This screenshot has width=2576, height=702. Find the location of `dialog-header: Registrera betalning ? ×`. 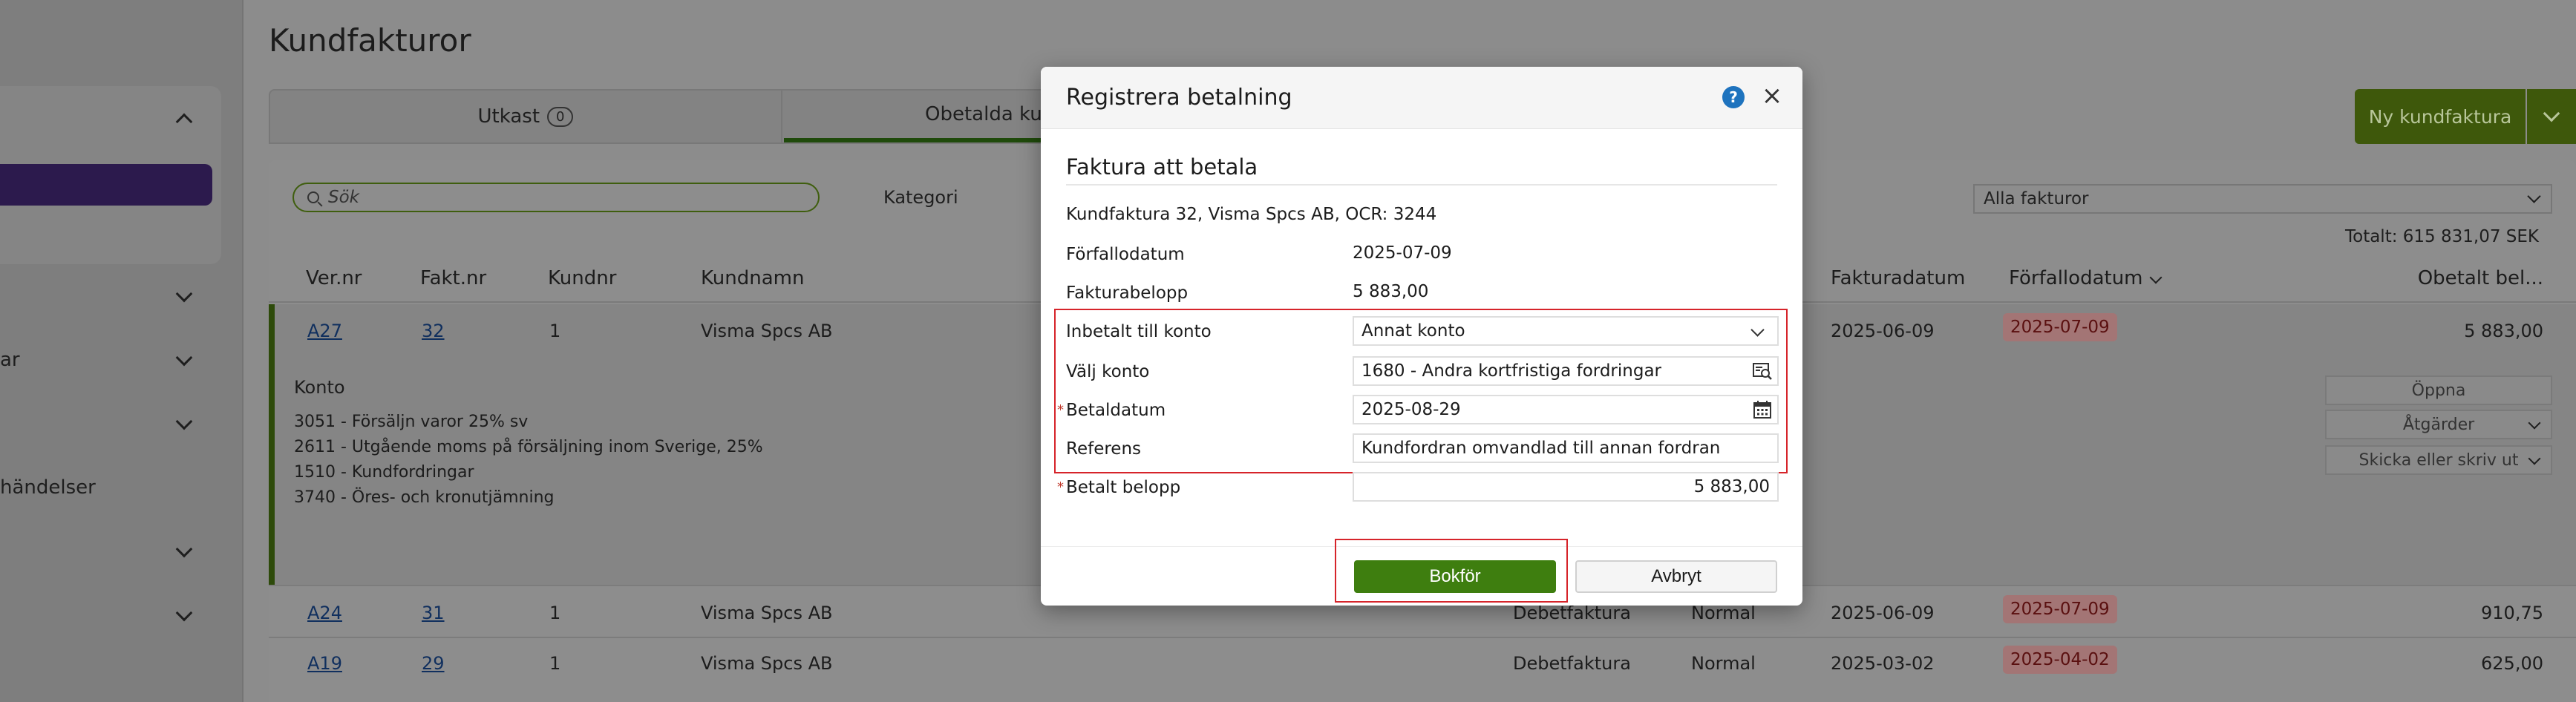

dialog-header: Registrera betalning ? × is located at coordinates (1422, 98).